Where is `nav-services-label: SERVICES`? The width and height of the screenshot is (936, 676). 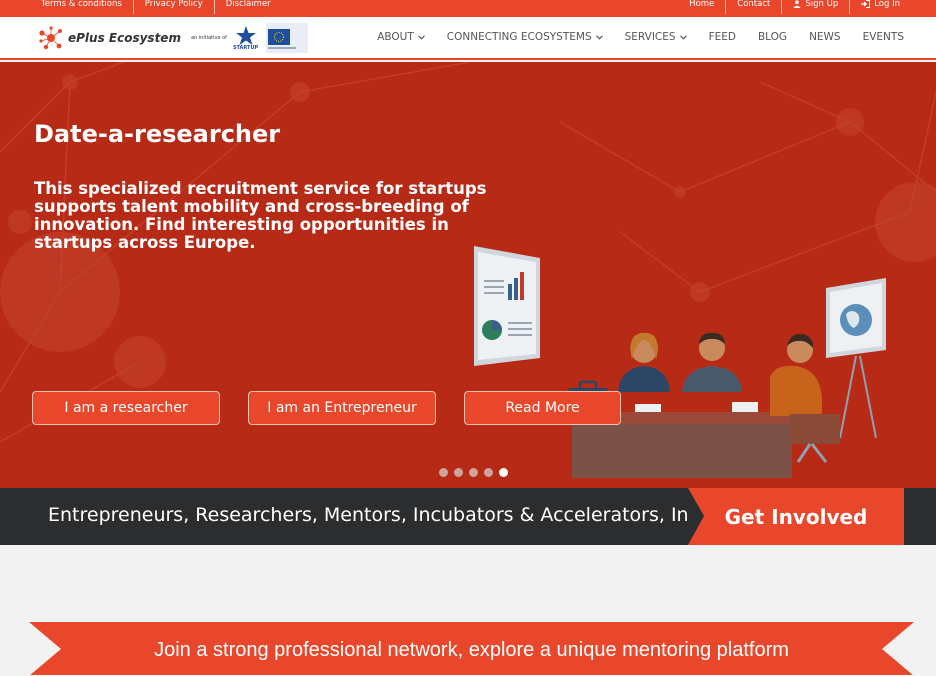
nav-services-label: SERVICES is located at coordinates (650, 37).